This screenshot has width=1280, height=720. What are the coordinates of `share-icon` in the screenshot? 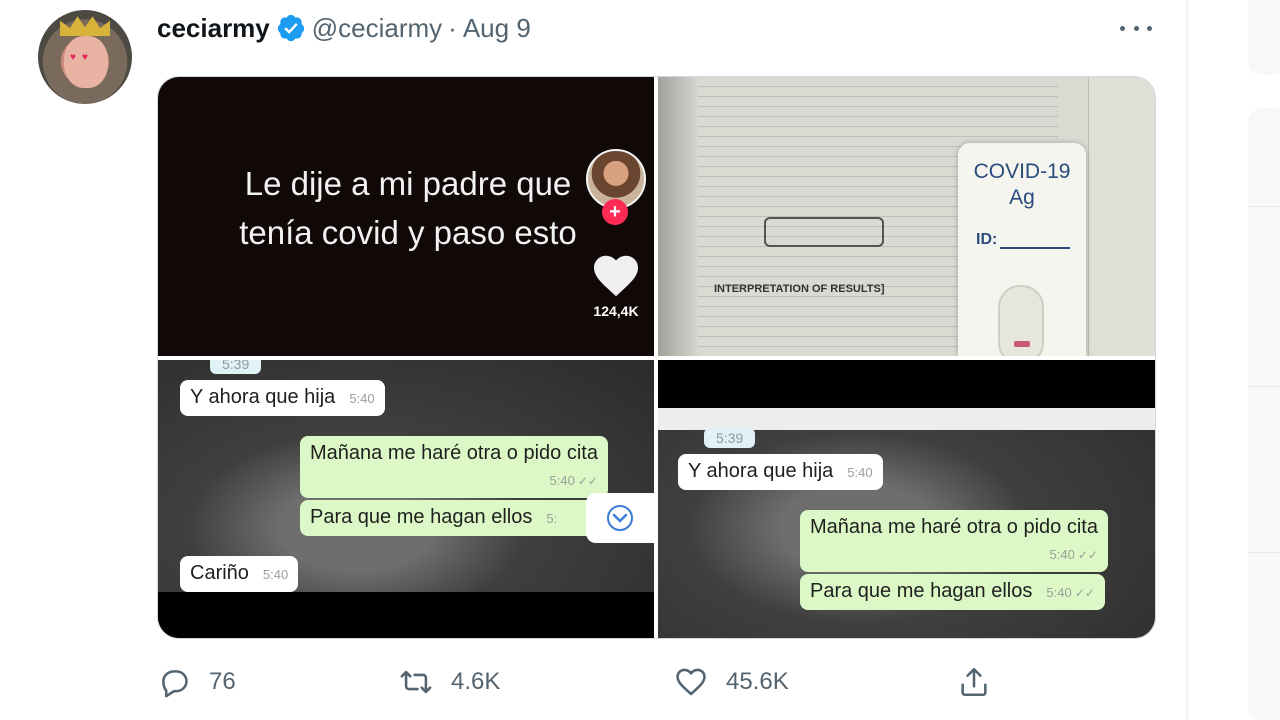 It's located at (974, 682).